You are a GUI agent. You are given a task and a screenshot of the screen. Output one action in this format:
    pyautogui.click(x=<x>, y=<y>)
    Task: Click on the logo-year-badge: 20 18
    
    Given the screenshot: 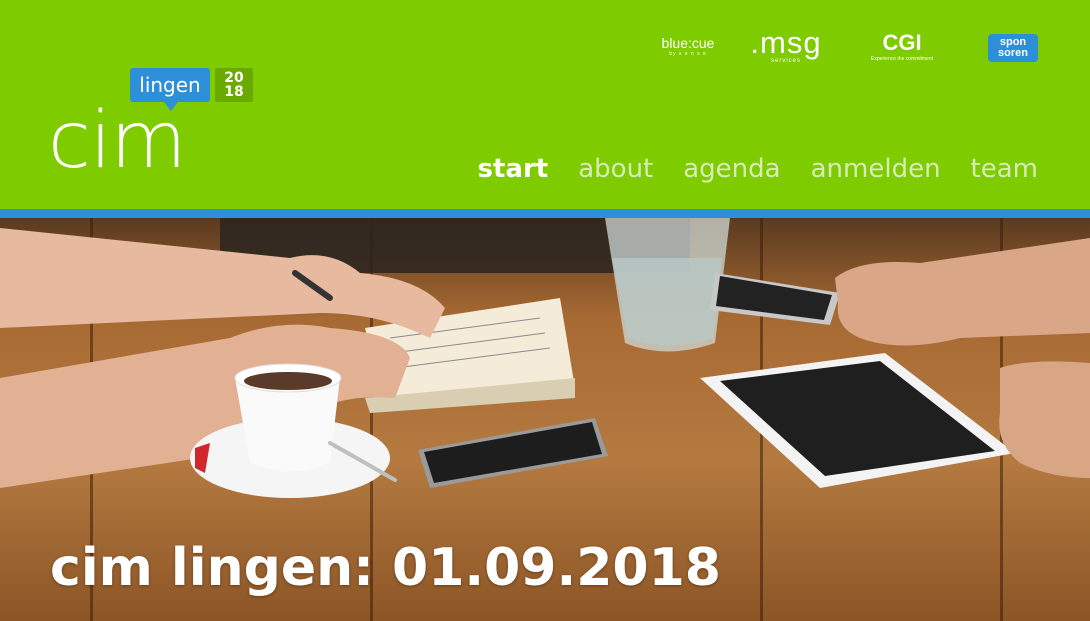 What is the action you would take?
    pyautogui.click(x=234, y=85)
    